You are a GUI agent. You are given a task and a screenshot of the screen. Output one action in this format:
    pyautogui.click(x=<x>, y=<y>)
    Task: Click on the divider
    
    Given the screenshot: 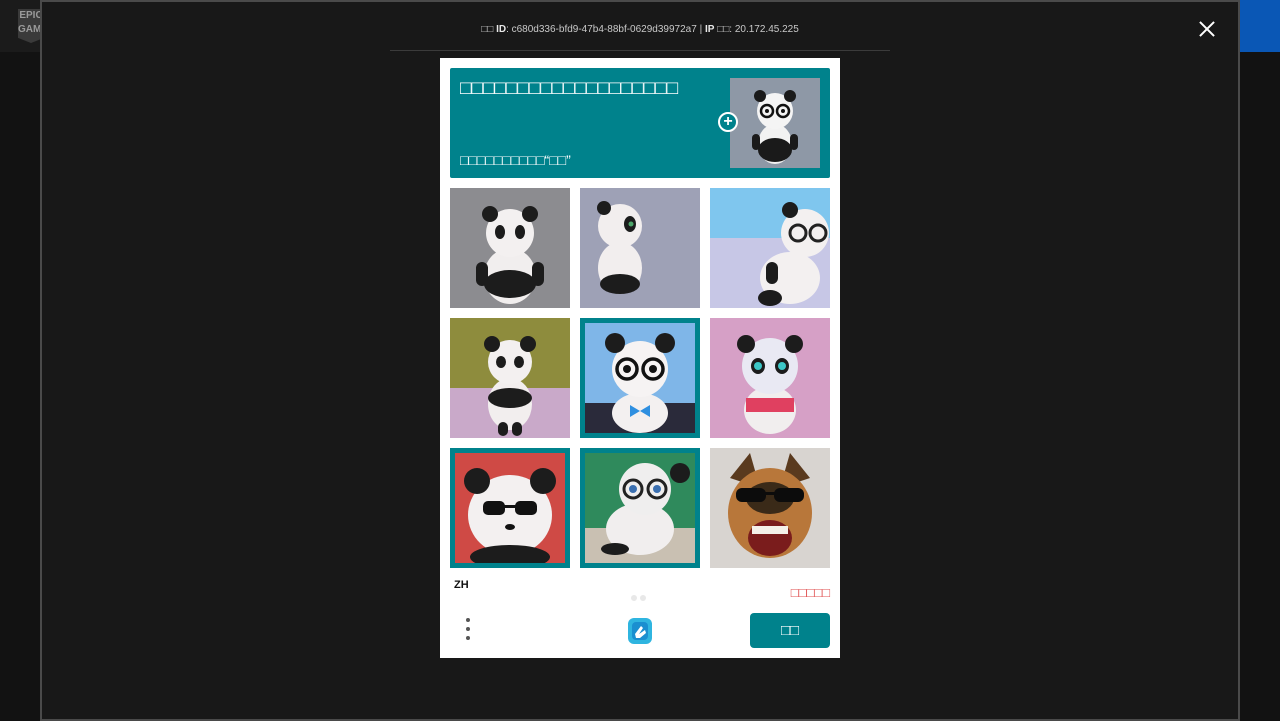 What is the action you would take?
    pyautogui.click(x=640, y=50)
    